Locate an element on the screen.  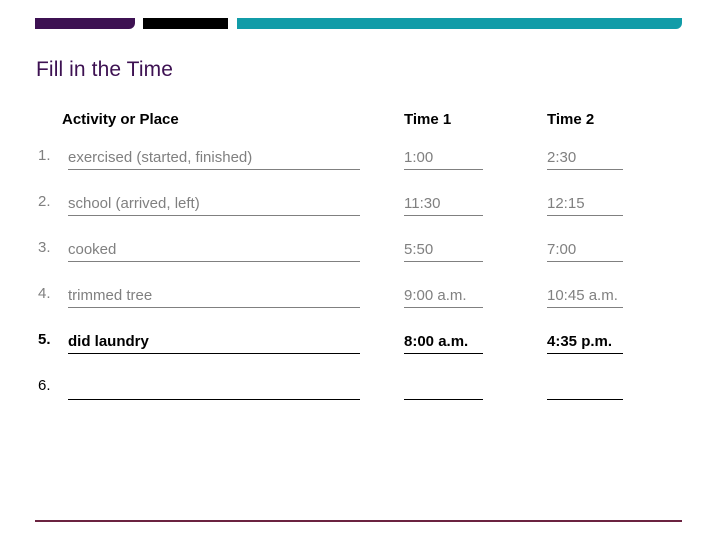
table-row: 2. school (arrived, left) 11:30 12:15 is located at coordinates (360, 211).